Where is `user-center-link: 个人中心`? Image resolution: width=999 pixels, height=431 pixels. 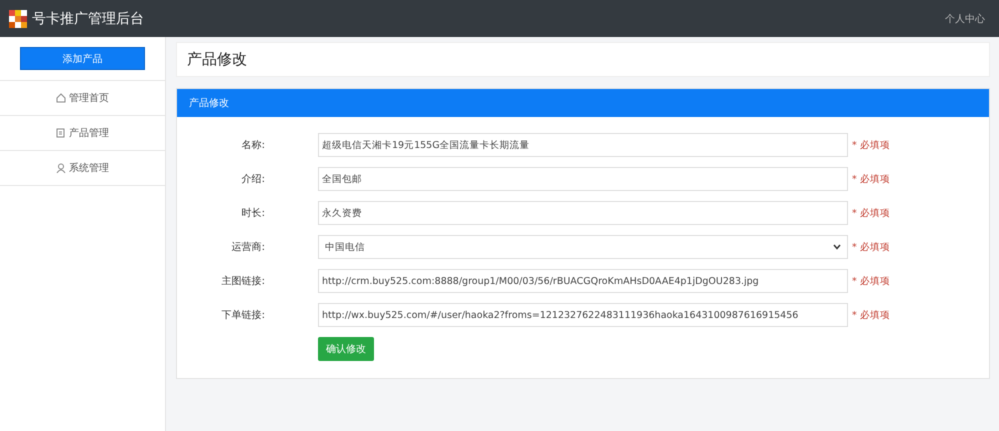 user-center-link: 个人中心 is located at coordinates (965, 19).